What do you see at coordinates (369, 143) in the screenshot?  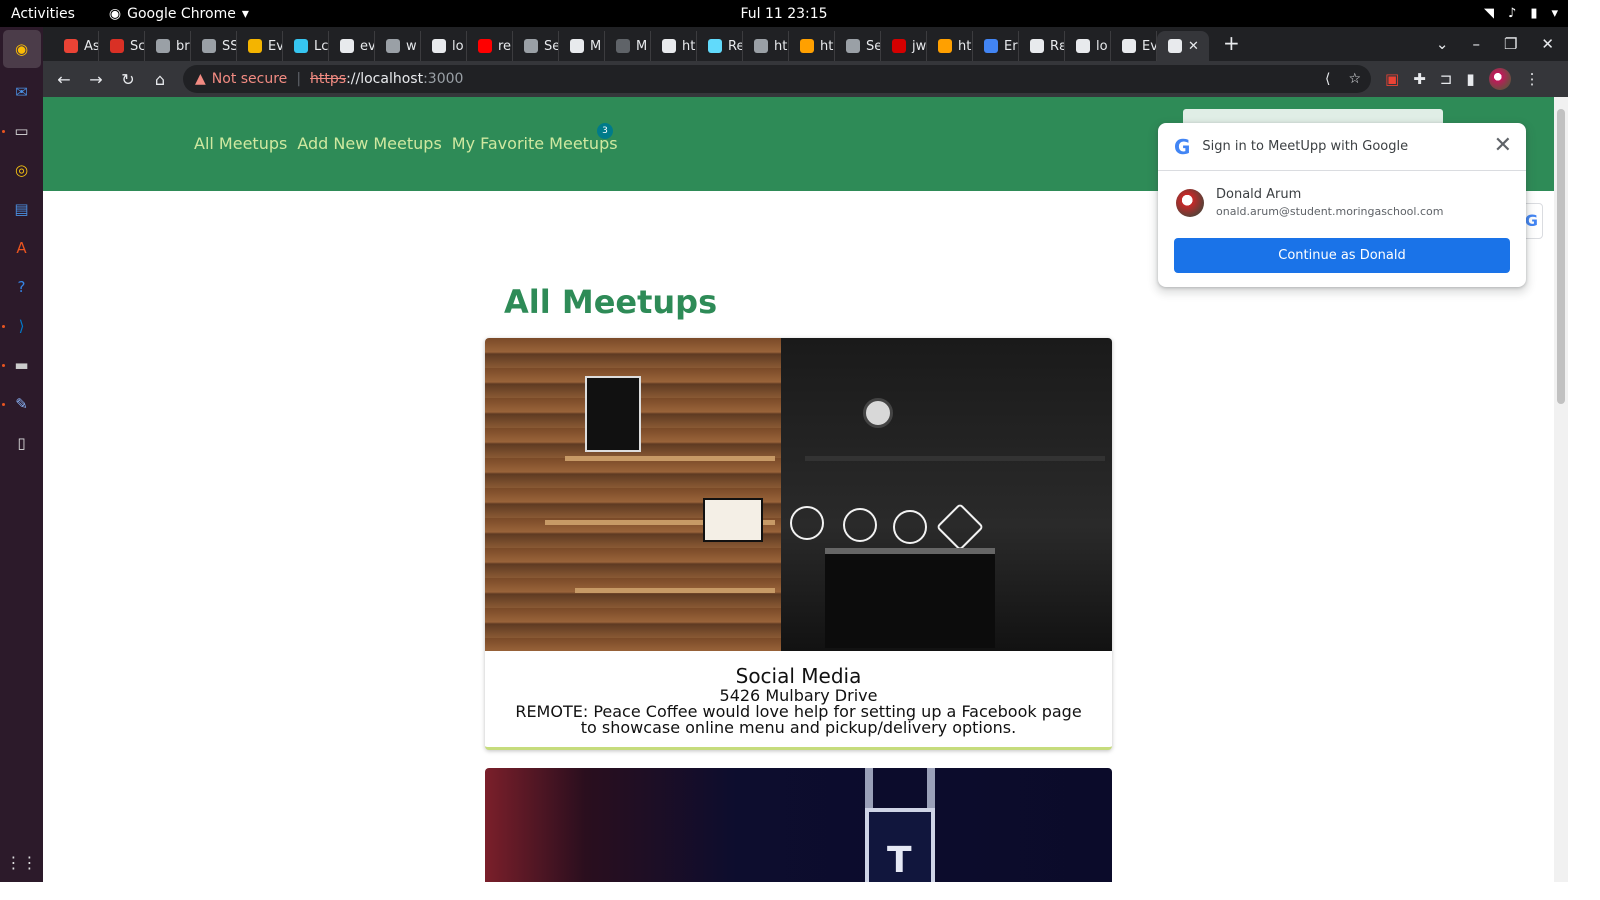 I see `nav-add-new-meetup: Add New Meetups` at bounding box center [369, 143].